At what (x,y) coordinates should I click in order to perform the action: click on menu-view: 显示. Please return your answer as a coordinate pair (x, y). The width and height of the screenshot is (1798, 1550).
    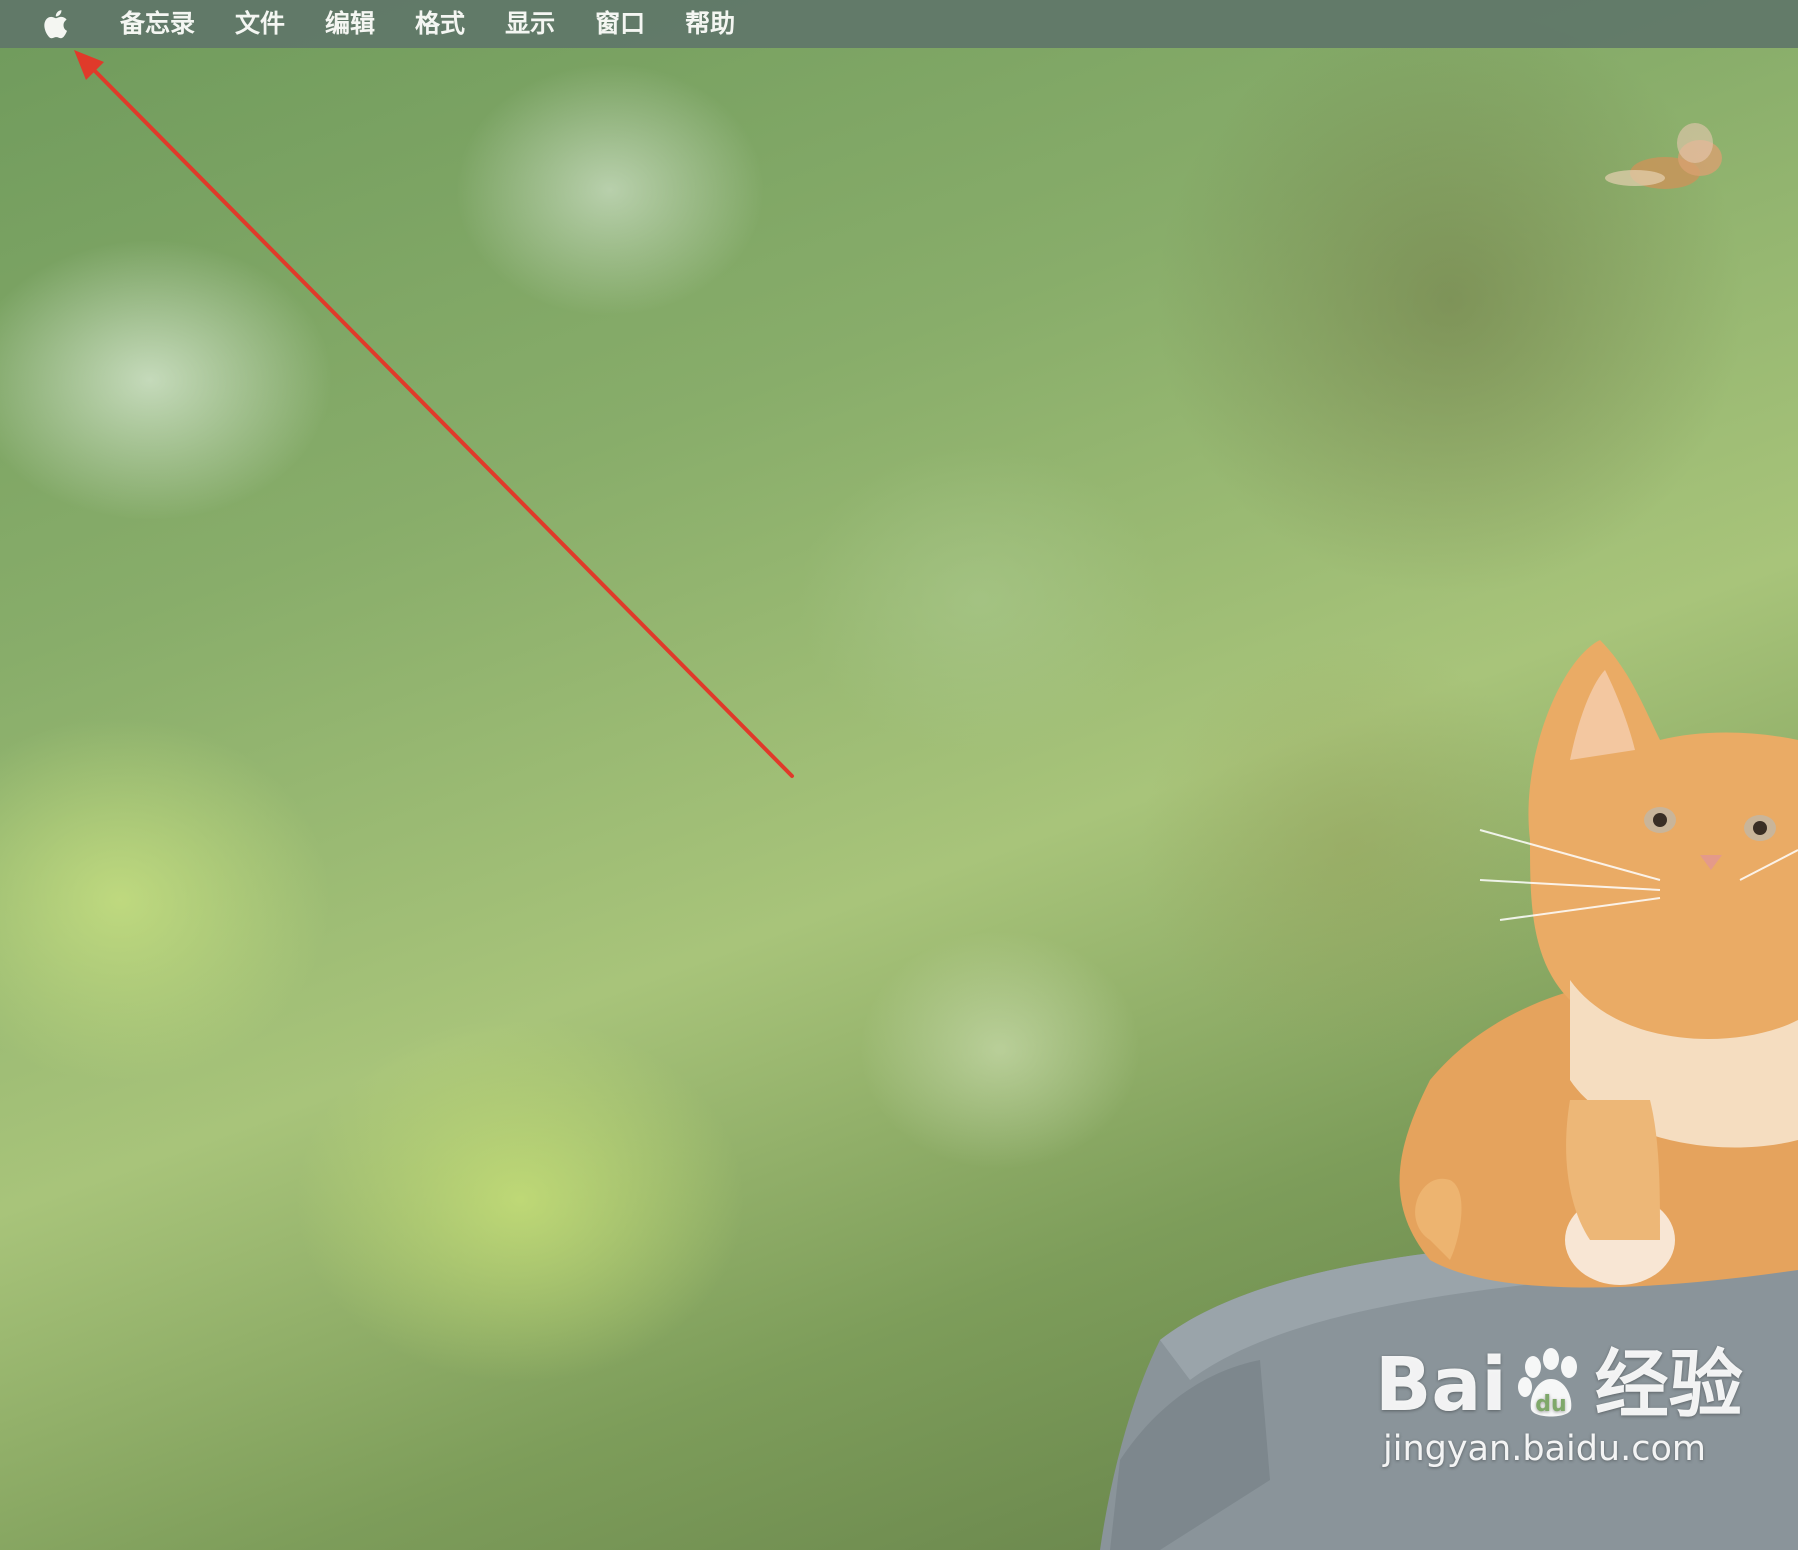
    Looking at the image, I should click on (530, 24).